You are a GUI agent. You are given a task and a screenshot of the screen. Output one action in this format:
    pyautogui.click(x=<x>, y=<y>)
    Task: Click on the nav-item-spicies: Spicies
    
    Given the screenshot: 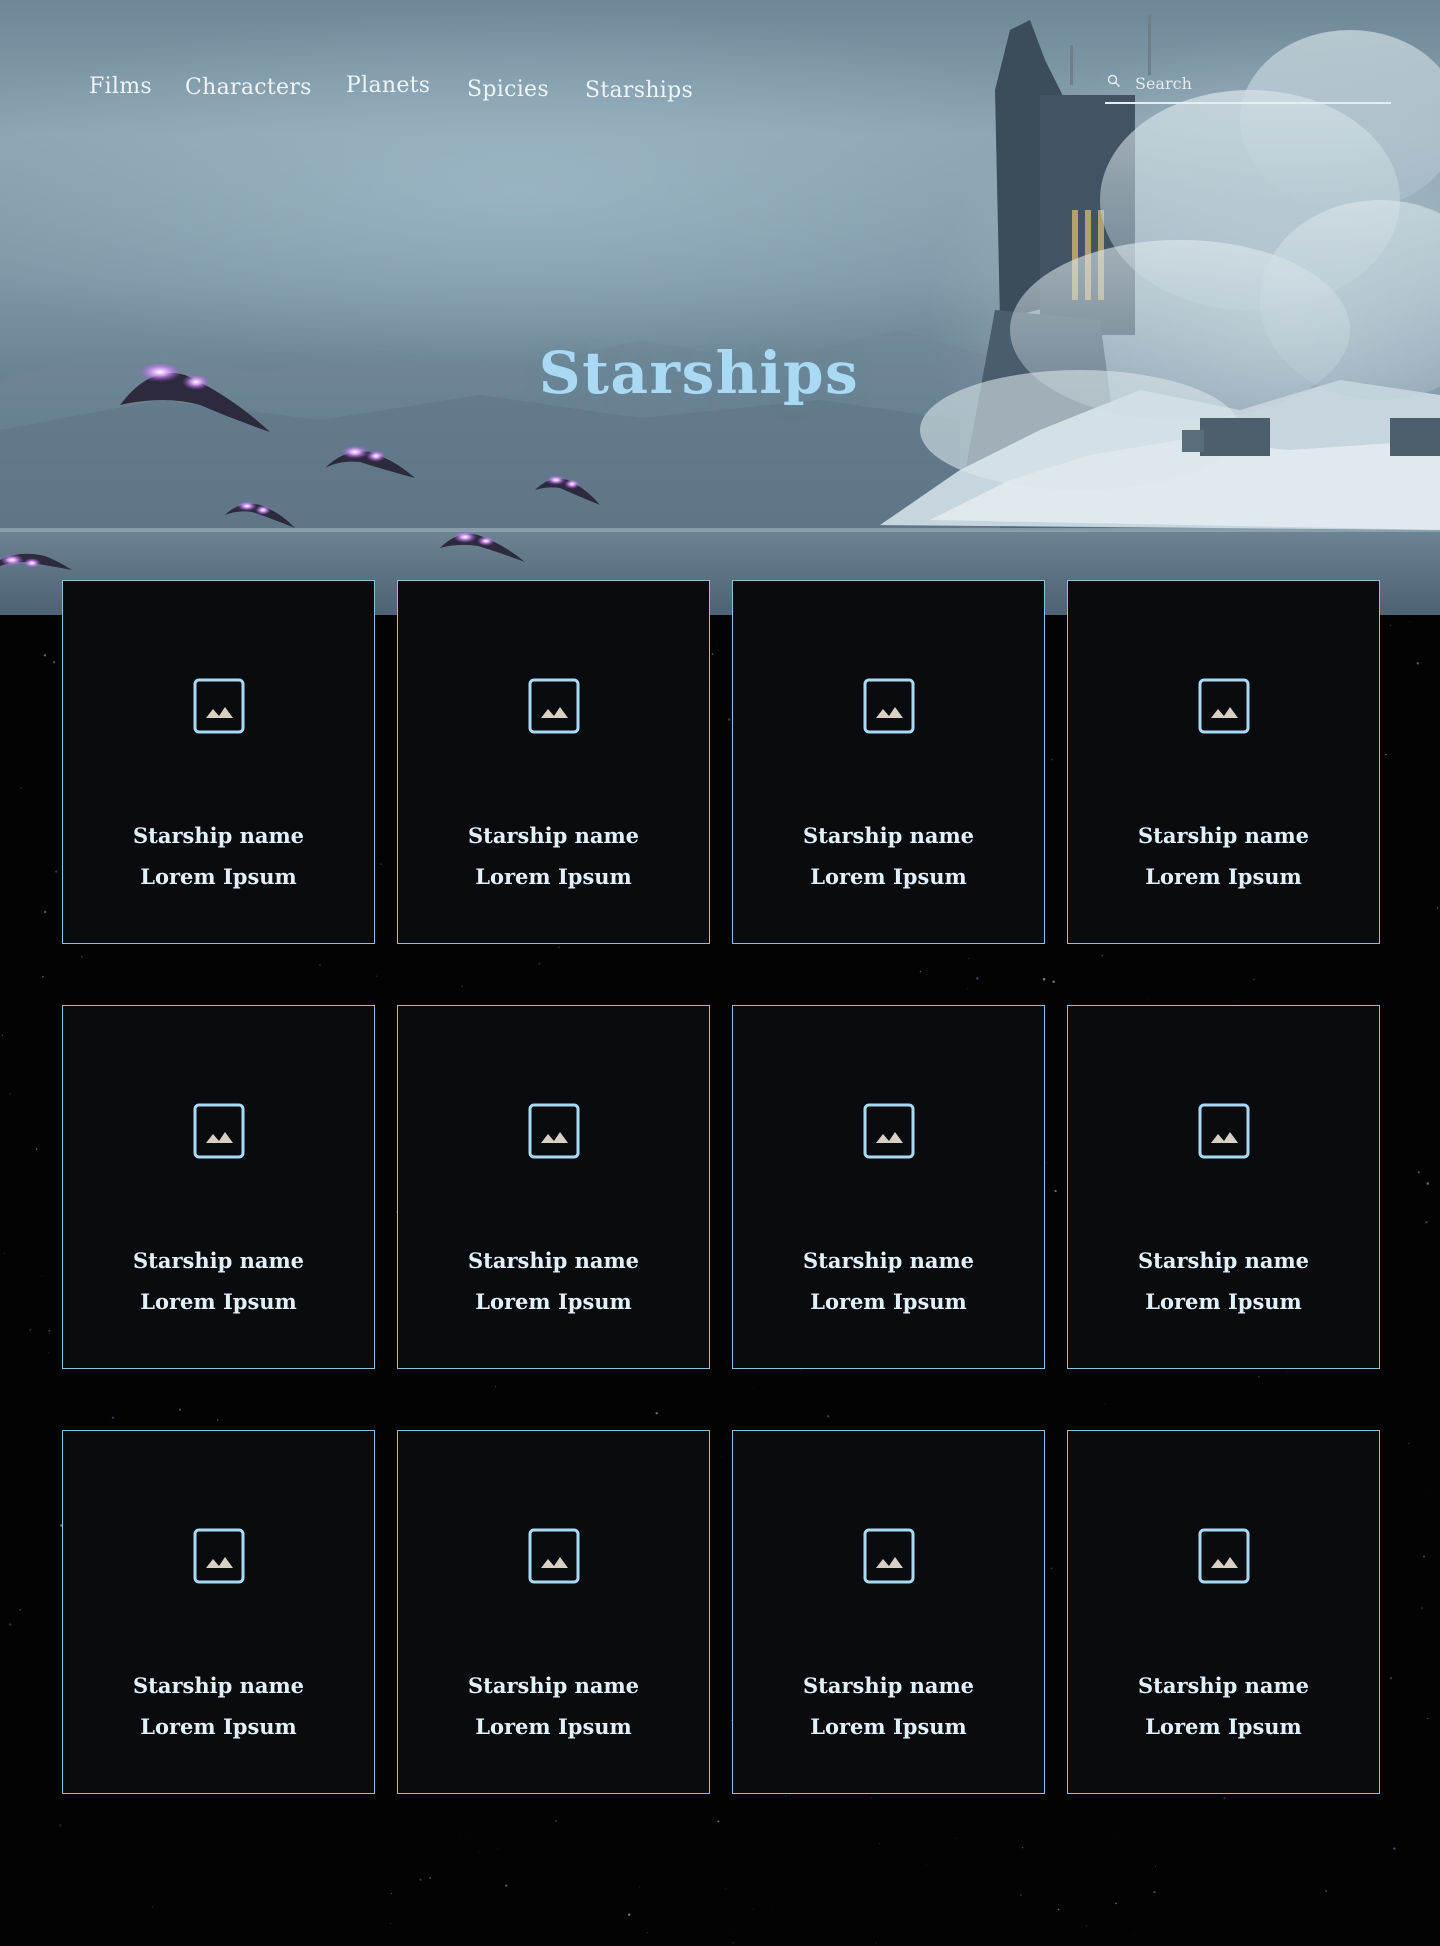 What is the action you would take?
    pyautogui.click(x=508, y=89)
    